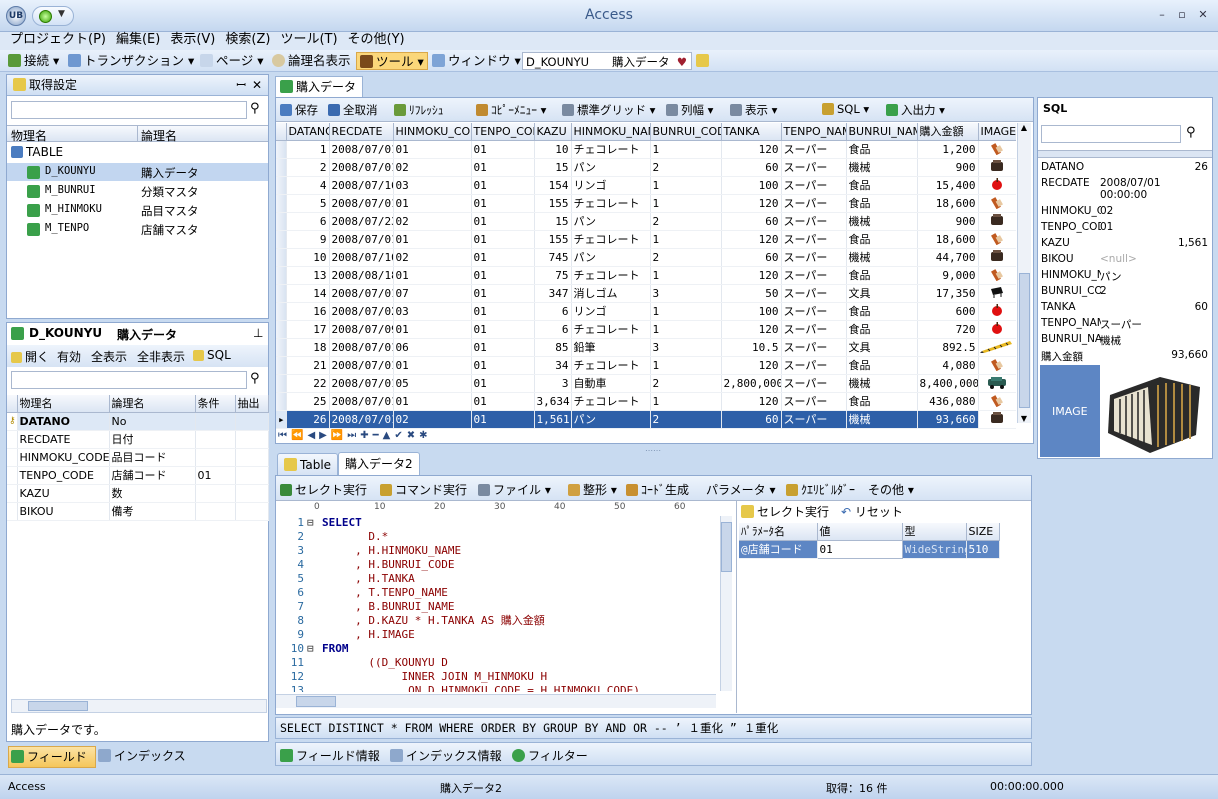  What do you see at coordinates (553, 383) in the screenshot?
I see `grid-cell-kazu: 3` at bounding box center [553, 383].